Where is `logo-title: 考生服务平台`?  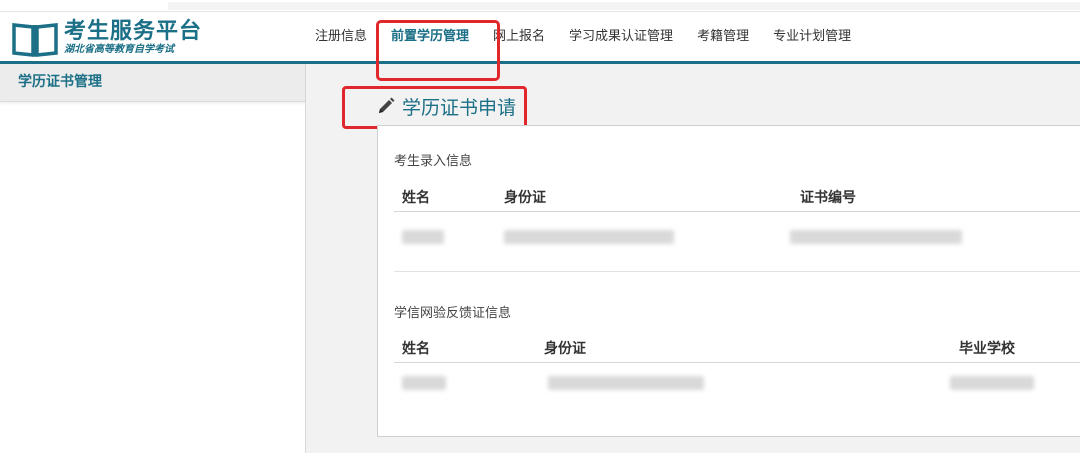
logo-title: 考生服务平台 is located at coordinates (133, 31).